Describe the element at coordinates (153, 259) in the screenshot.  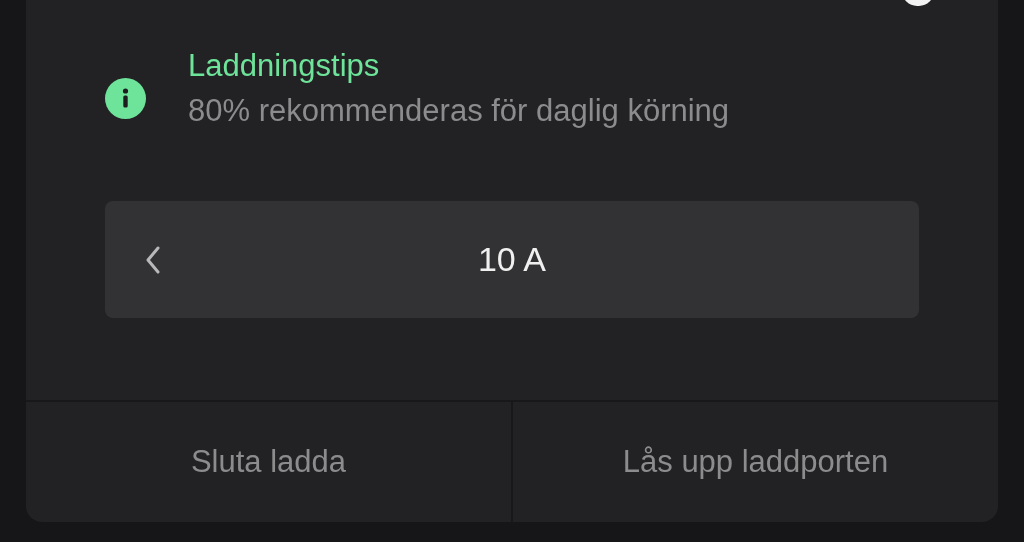
I see `chevron-left-icon` at that location.